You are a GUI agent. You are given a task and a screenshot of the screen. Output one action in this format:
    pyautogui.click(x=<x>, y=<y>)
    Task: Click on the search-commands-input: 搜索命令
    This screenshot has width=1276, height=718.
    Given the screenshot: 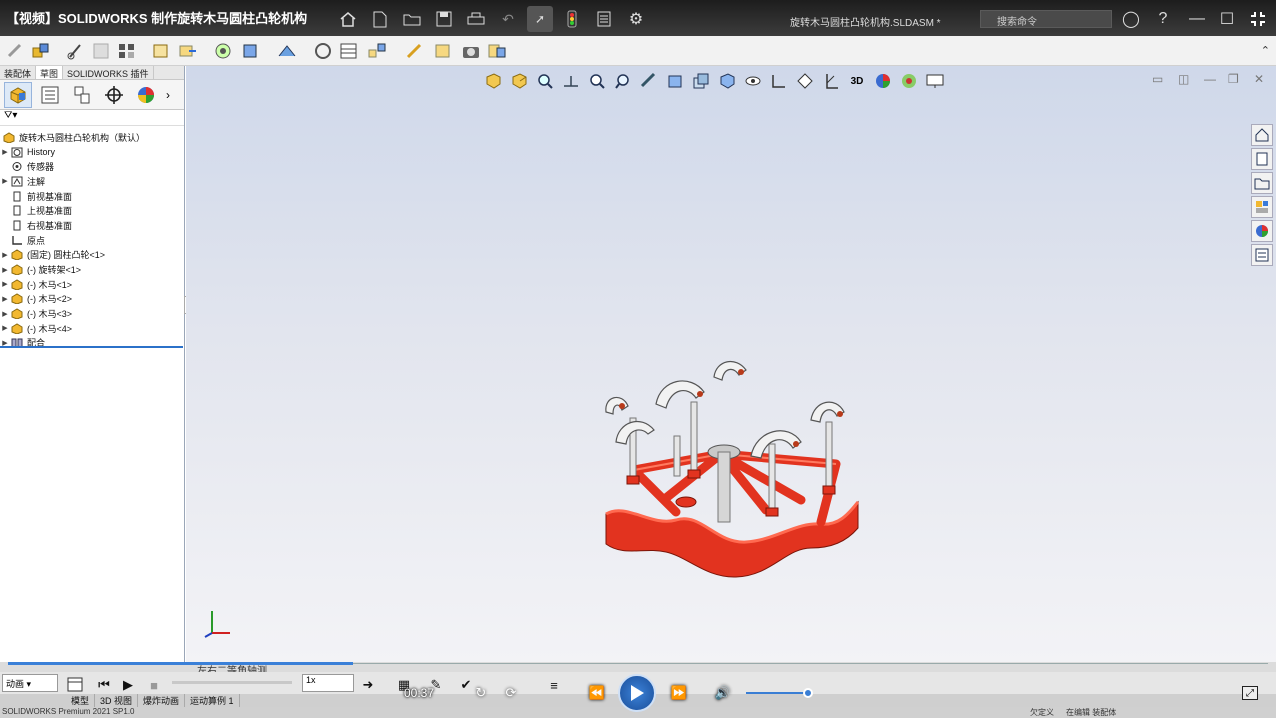 What is the action you would take?
    pyautogui.click(x=1046, y=19)
    